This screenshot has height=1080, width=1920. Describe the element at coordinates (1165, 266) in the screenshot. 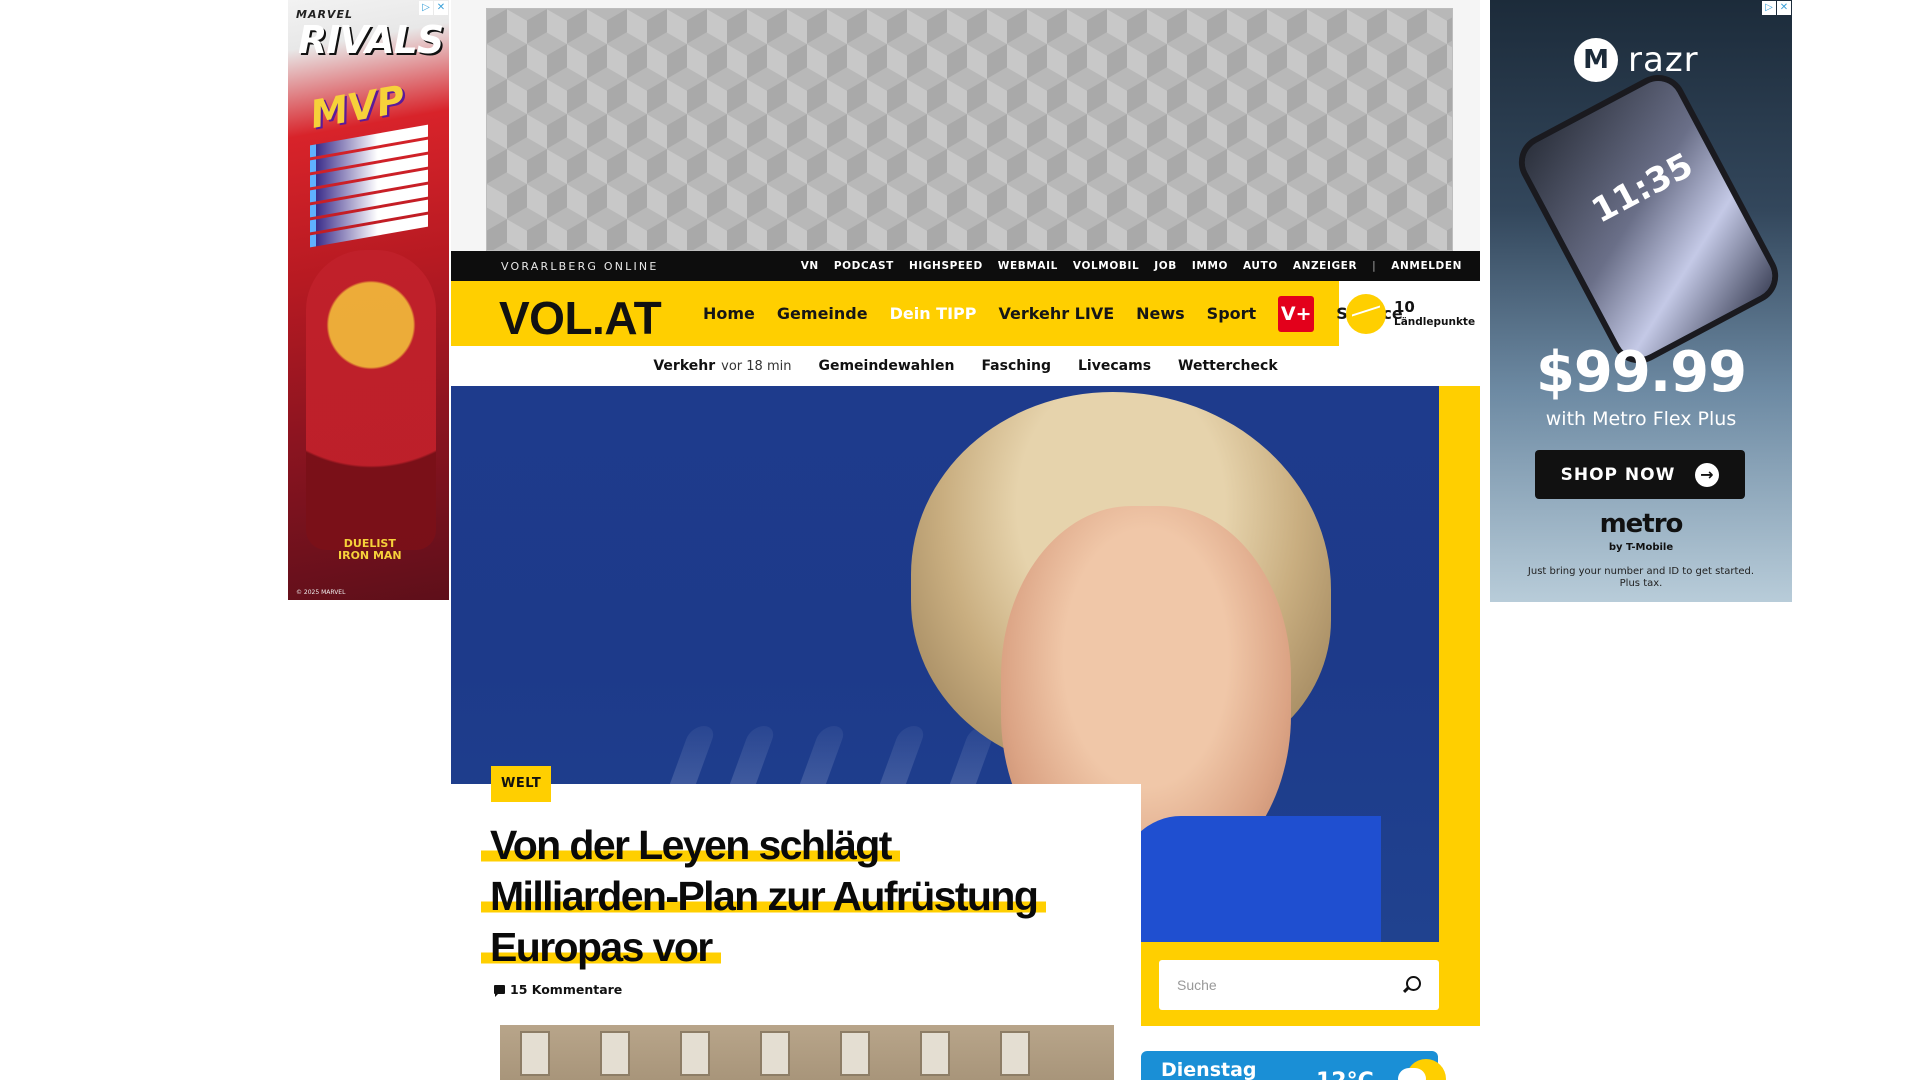

I see `top-link-job: JOB` at that location.